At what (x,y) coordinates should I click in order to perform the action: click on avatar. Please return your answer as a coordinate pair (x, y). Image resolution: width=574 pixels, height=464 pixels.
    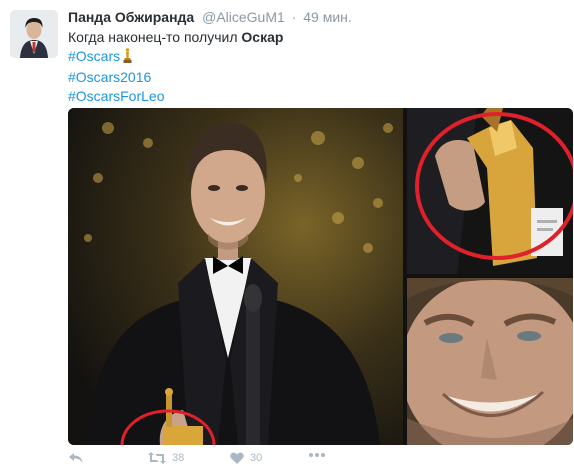
    Looking at the image, I should click on (34, 34).